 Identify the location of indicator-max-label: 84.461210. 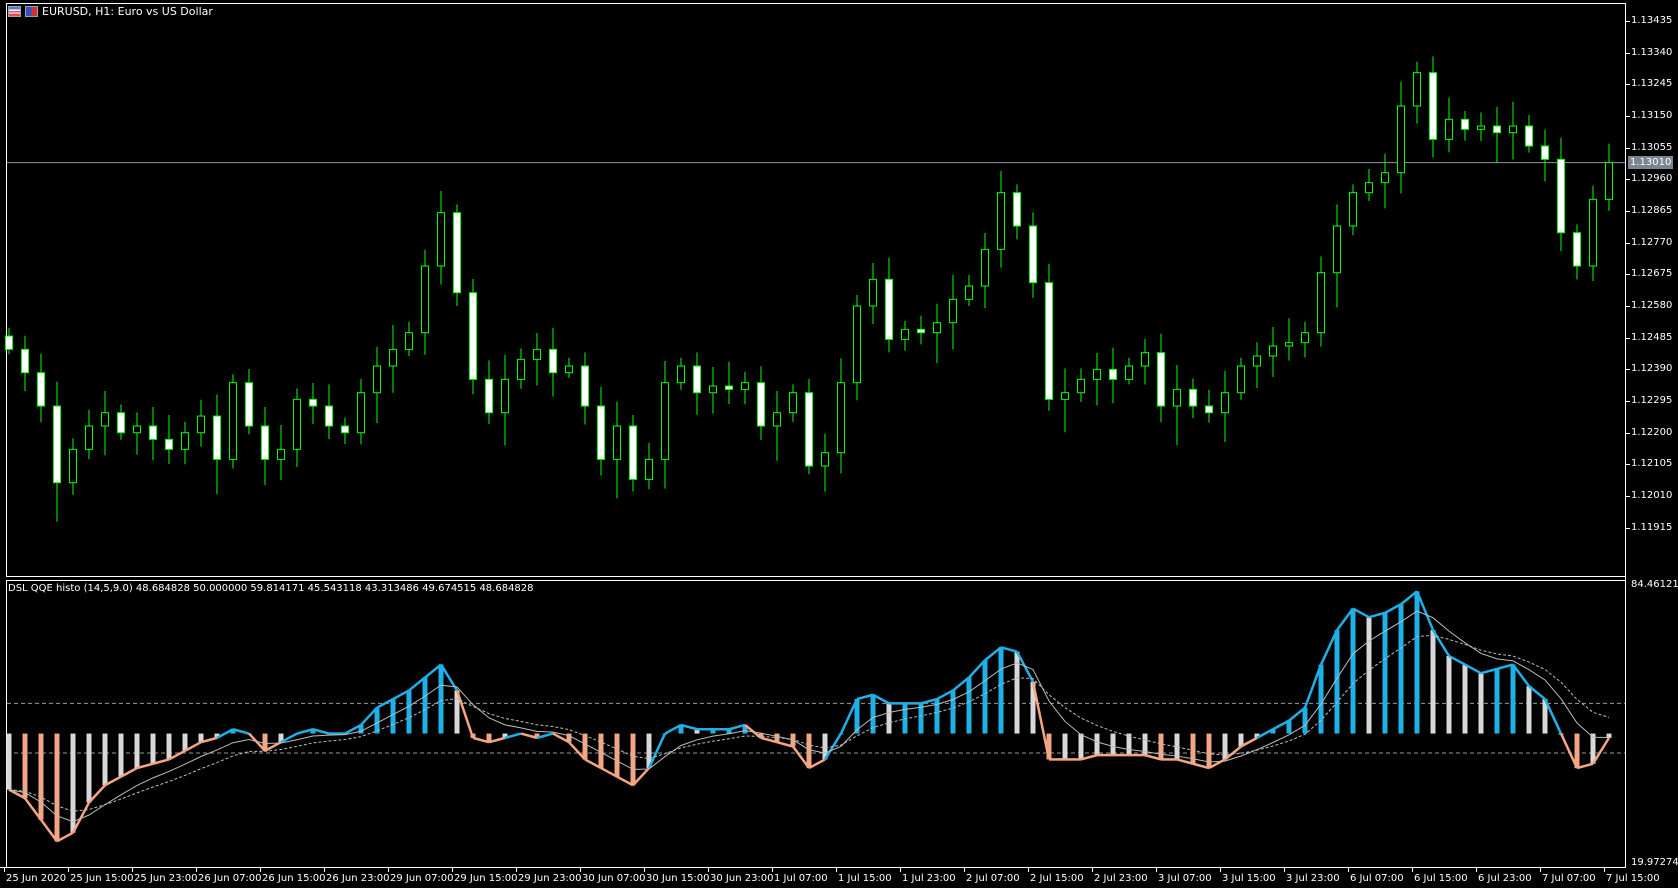
(1654, 584).